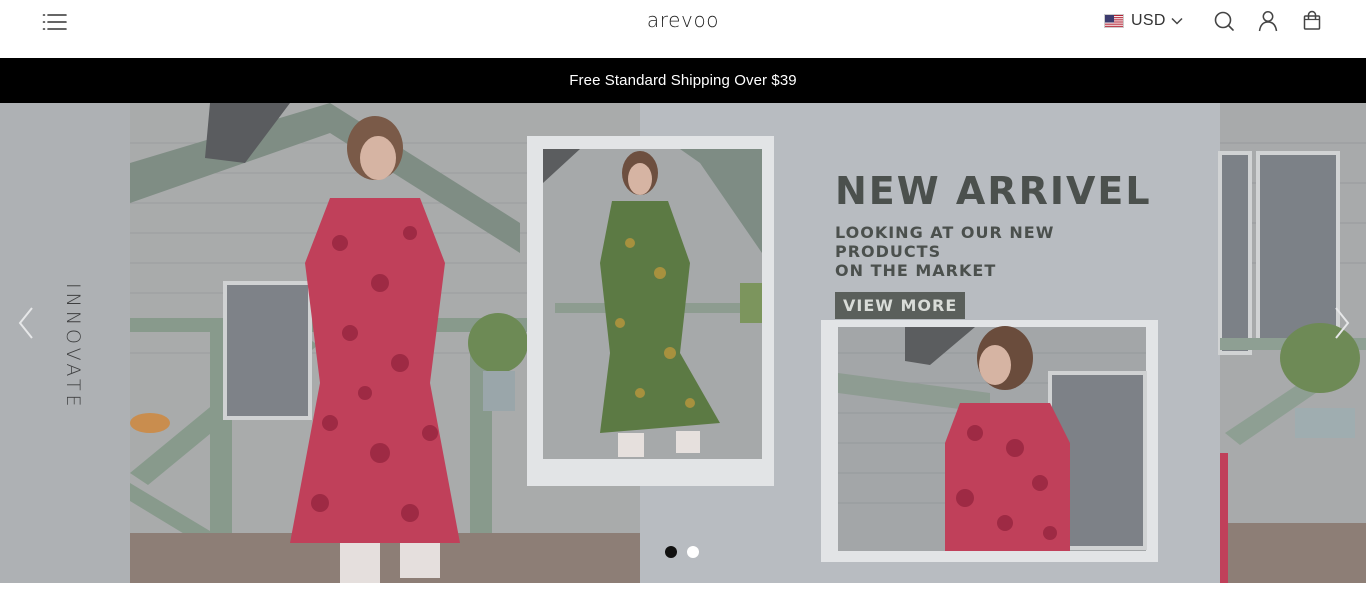 This screenshot has width=1366, height=609. What do you see at coordinates (1268, 21) in the screenshot?
I see `user-icon` at bounding box center [1268, 21].